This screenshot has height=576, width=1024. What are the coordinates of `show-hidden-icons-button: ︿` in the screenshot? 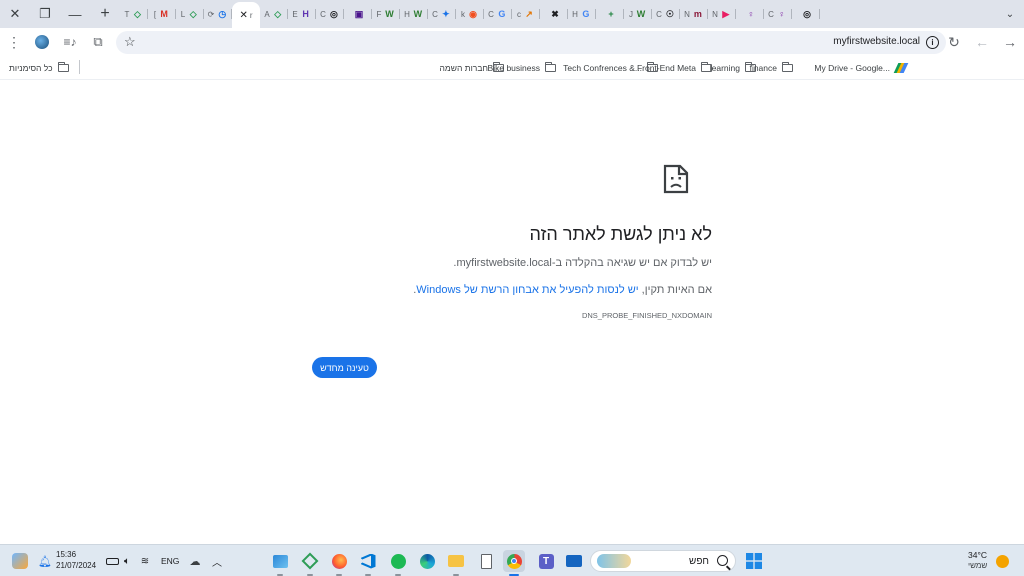 It's located at (217, 561).